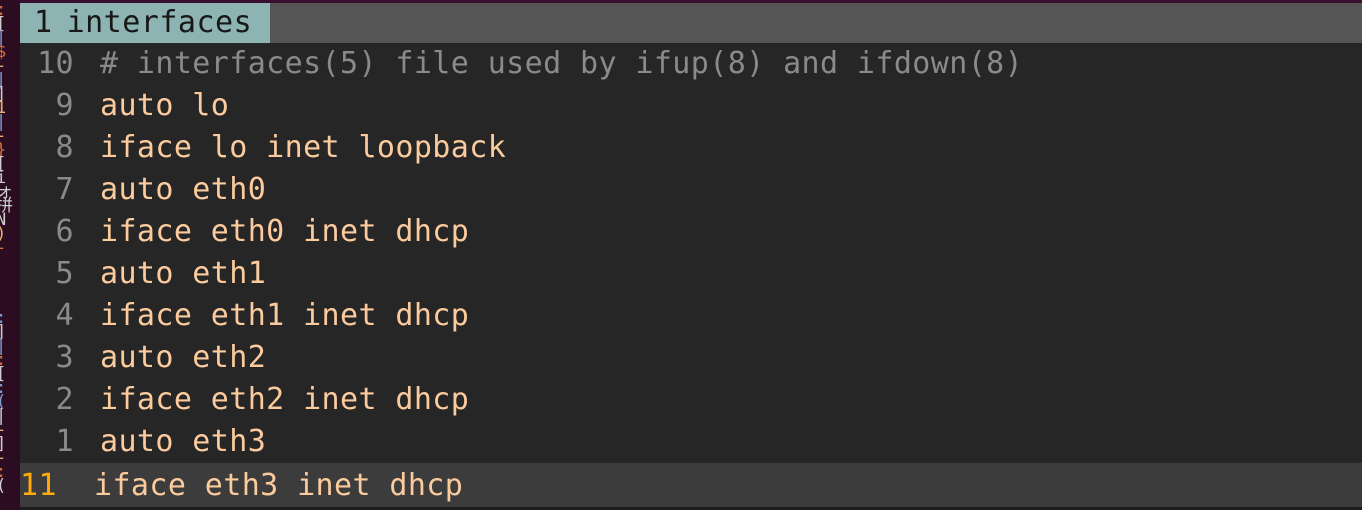 This screenshot has width=1362, height=510. Describe the element at coordinates (64, 147) in the screenshot. I see `line-number: 8` at that location.